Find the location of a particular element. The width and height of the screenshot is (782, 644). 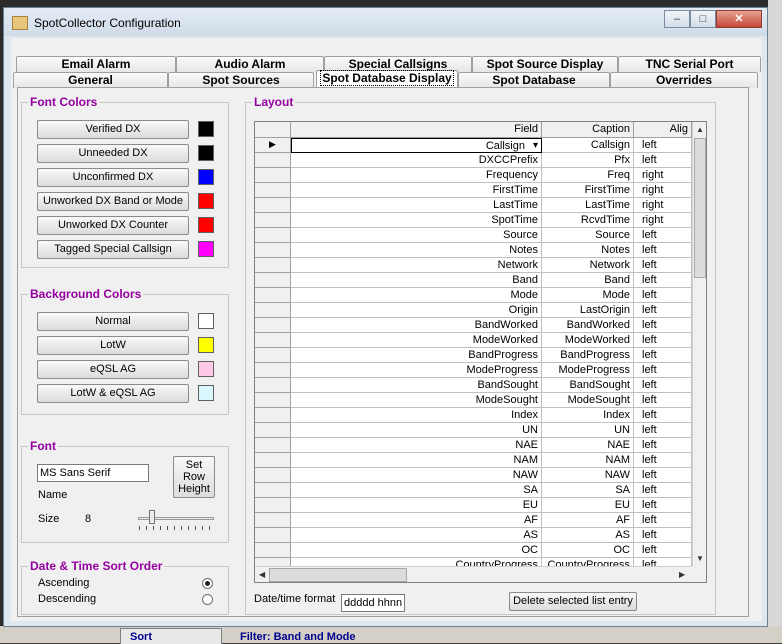

field-cell: Origin is located at coordinates (416, 310).